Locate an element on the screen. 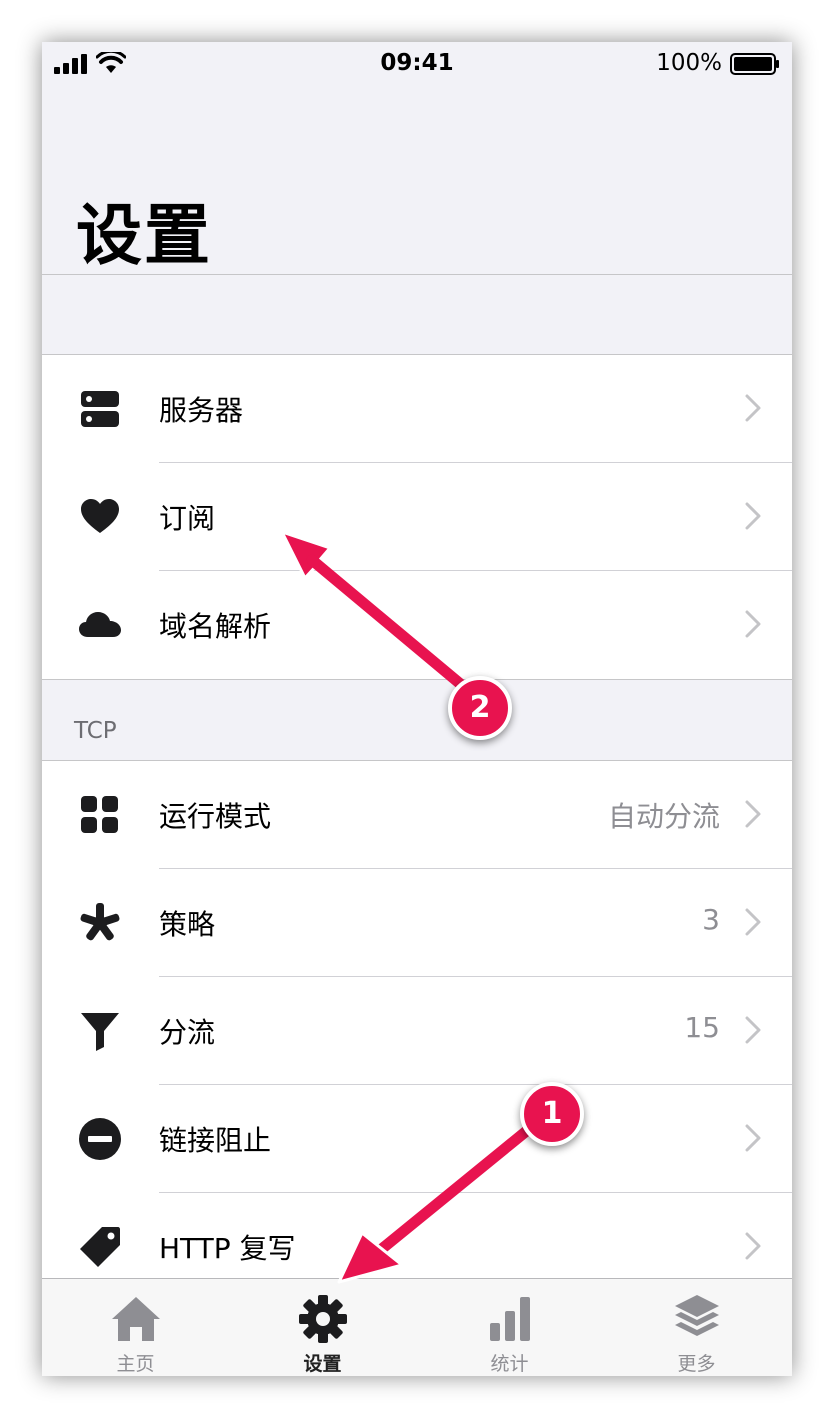 The image size is (834, 1418). row-label: 服务器 is located at coordinates (201, 410).